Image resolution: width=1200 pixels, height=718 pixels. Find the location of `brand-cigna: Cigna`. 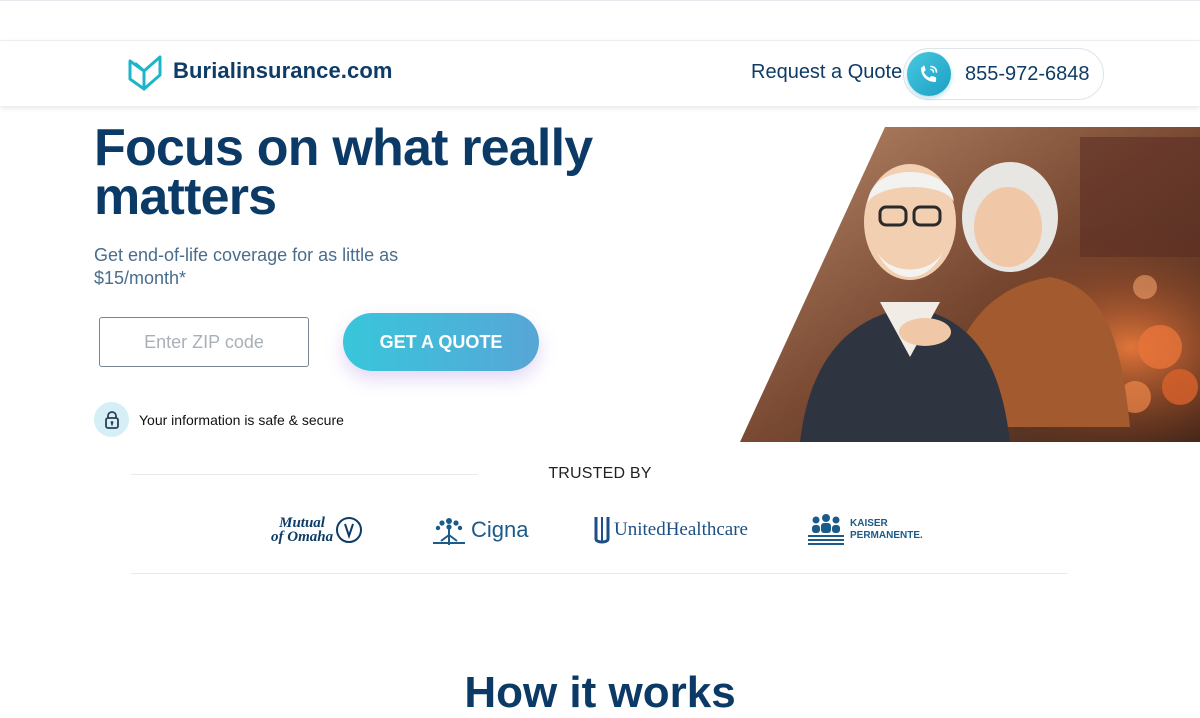

brand-cigna: Cigna is located at coordinates (479, 530).